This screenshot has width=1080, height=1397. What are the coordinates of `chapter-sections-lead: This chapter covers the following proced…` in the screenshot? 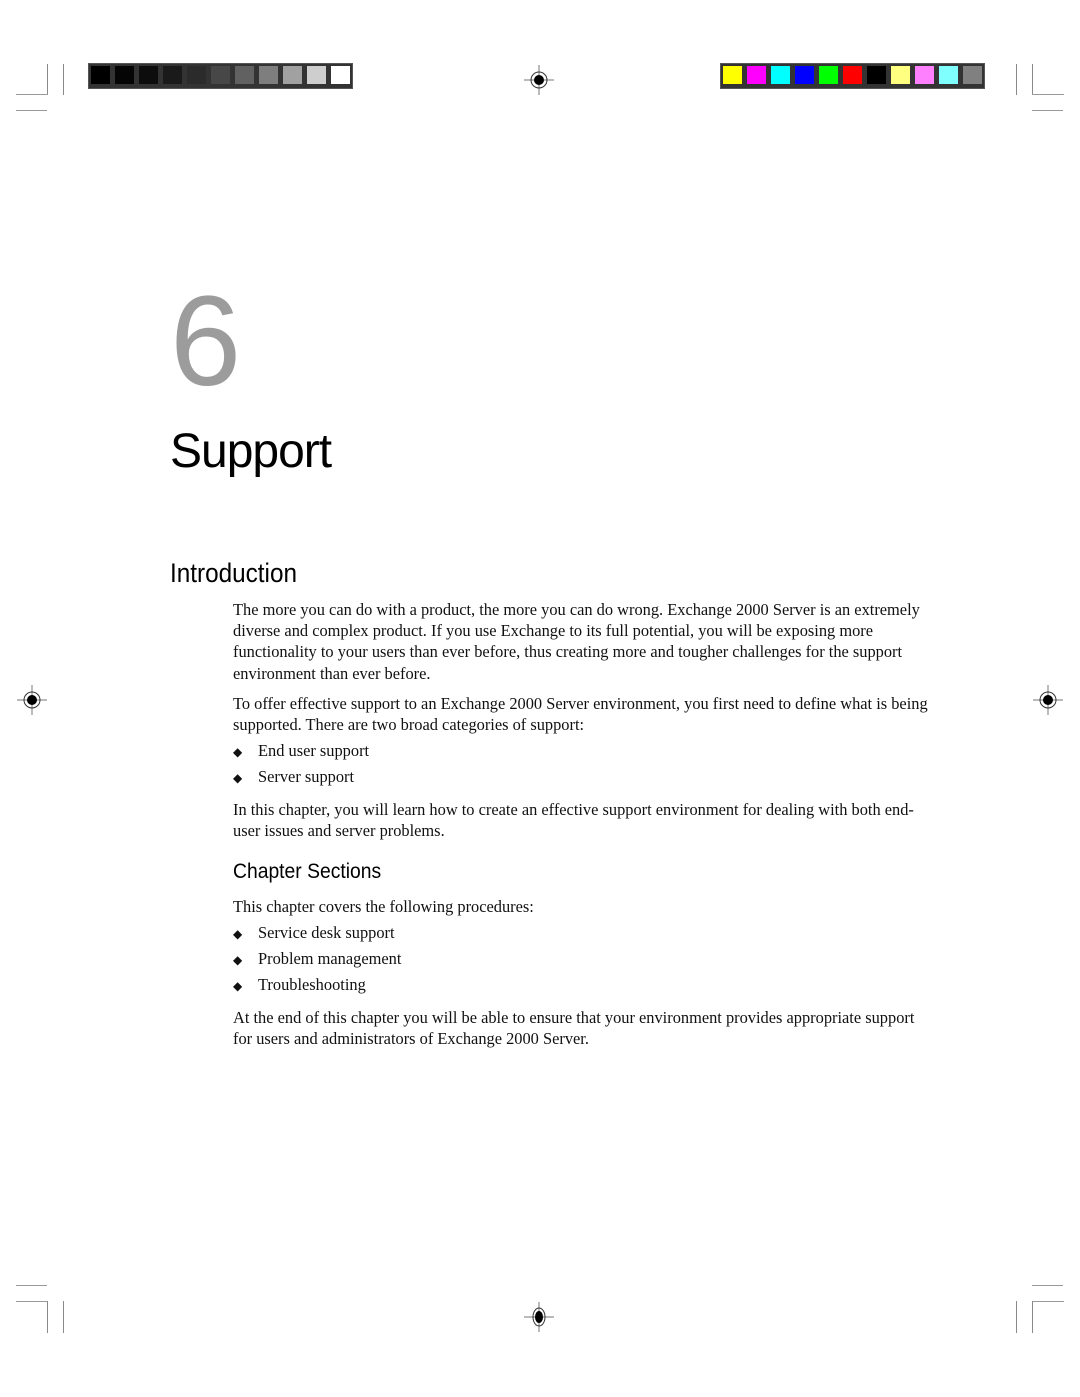 It's located at (383, 906).